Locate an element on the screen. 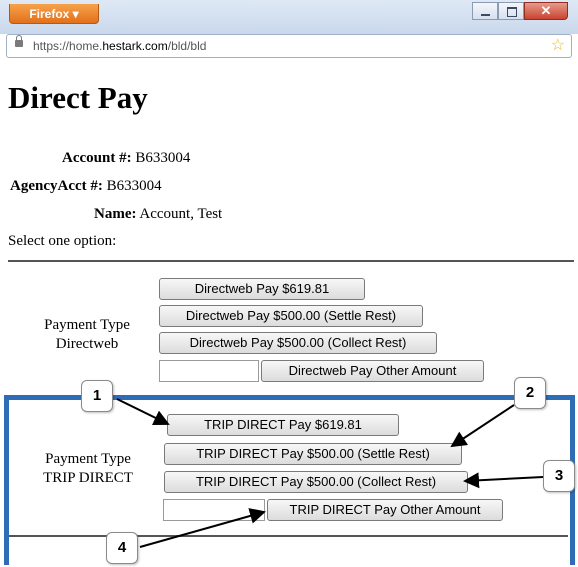 This screenshot has width=578, height=567. payment-type-directweb: Payment Type Directweb is located at coordinates (87, 335).